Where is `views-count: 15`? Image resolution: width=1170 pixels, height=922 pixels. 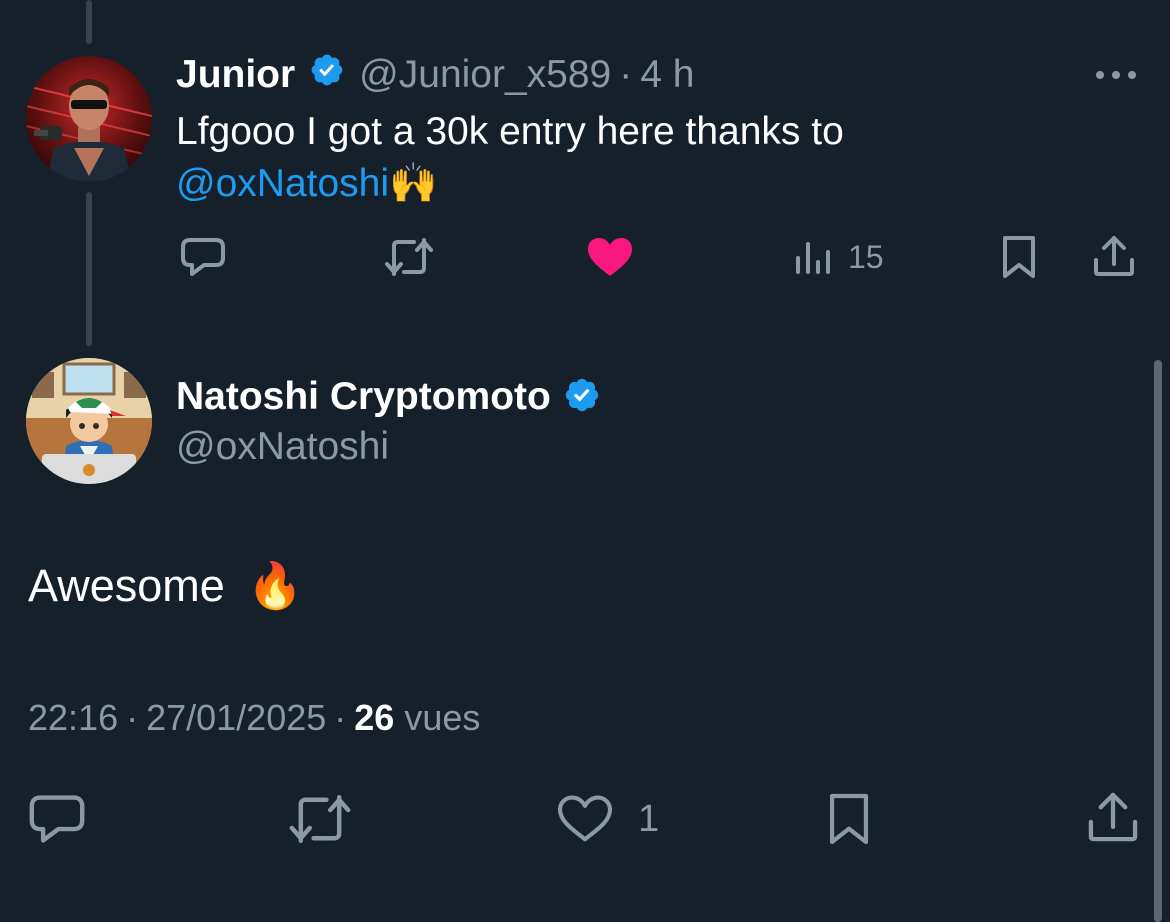 views-count: 15 is located at coordinates (866, 256).